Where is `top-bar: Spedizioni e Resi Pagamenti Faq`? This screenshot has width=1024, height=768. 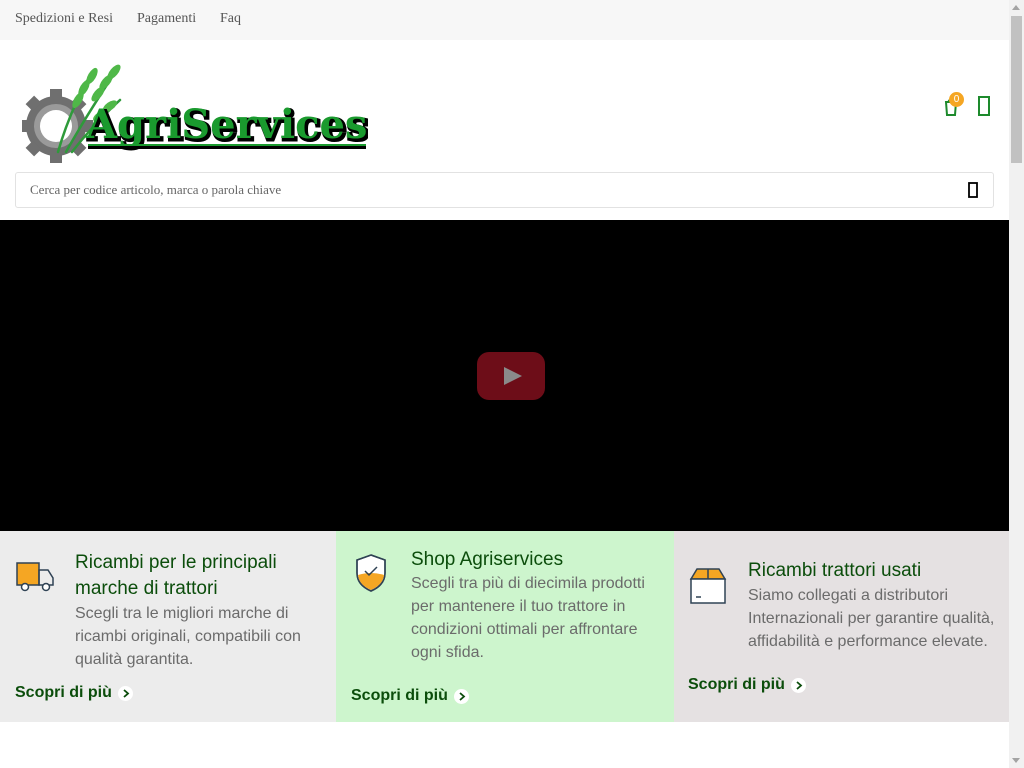 top-bar: Spedizioni e Resi Pagamenti Faq is located at coordinates (504, 20).